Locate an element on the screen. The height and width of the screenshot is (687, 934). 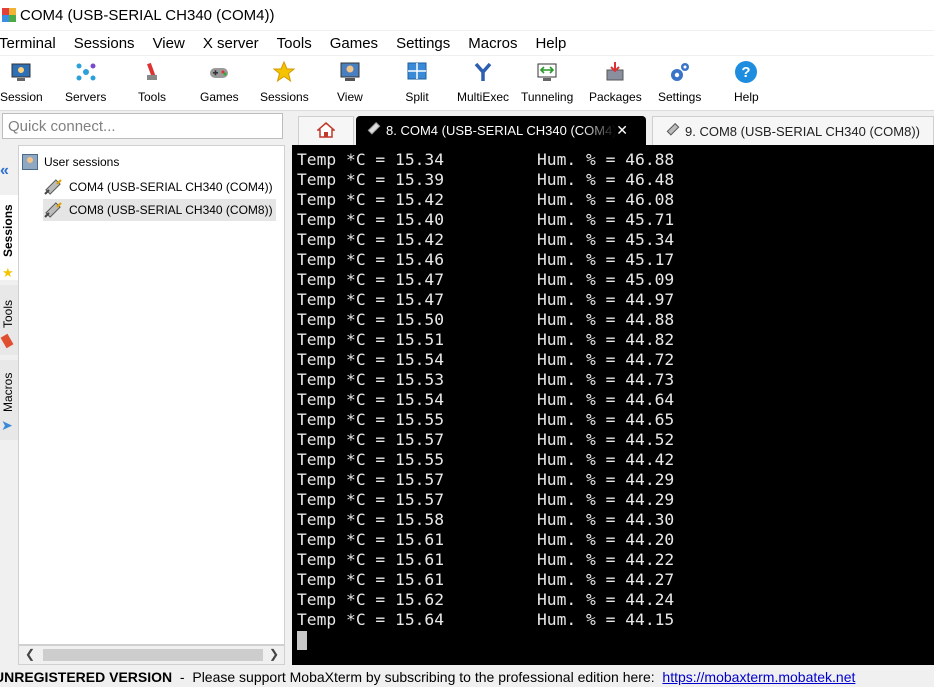
menu-x-server: X server is located at coordinates (231, 43).